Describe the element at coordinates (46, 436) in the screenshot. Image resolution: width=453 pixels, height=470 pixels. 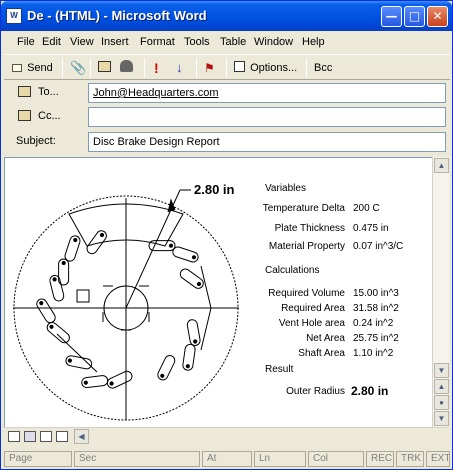
I see `print-layout-view-icon` at that location.